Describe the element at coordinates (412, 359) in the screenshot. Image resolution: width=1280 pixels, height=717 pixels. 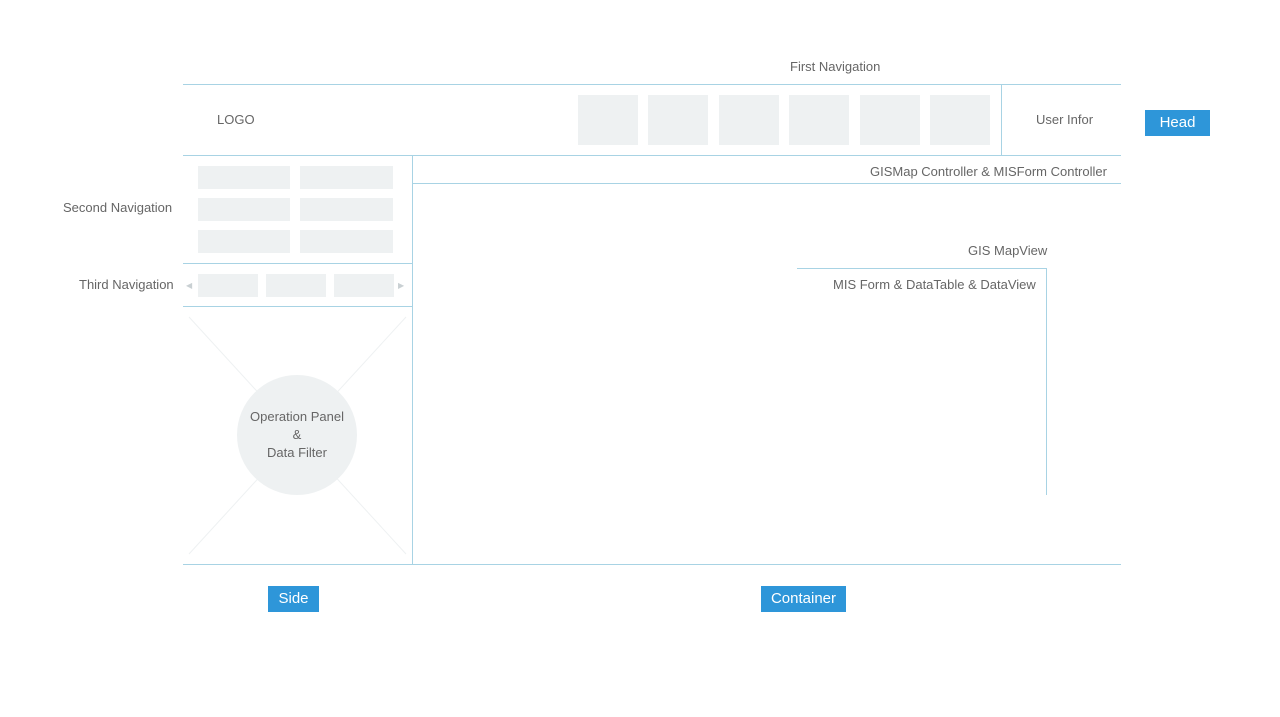
I see `side-container-divider` at that location.